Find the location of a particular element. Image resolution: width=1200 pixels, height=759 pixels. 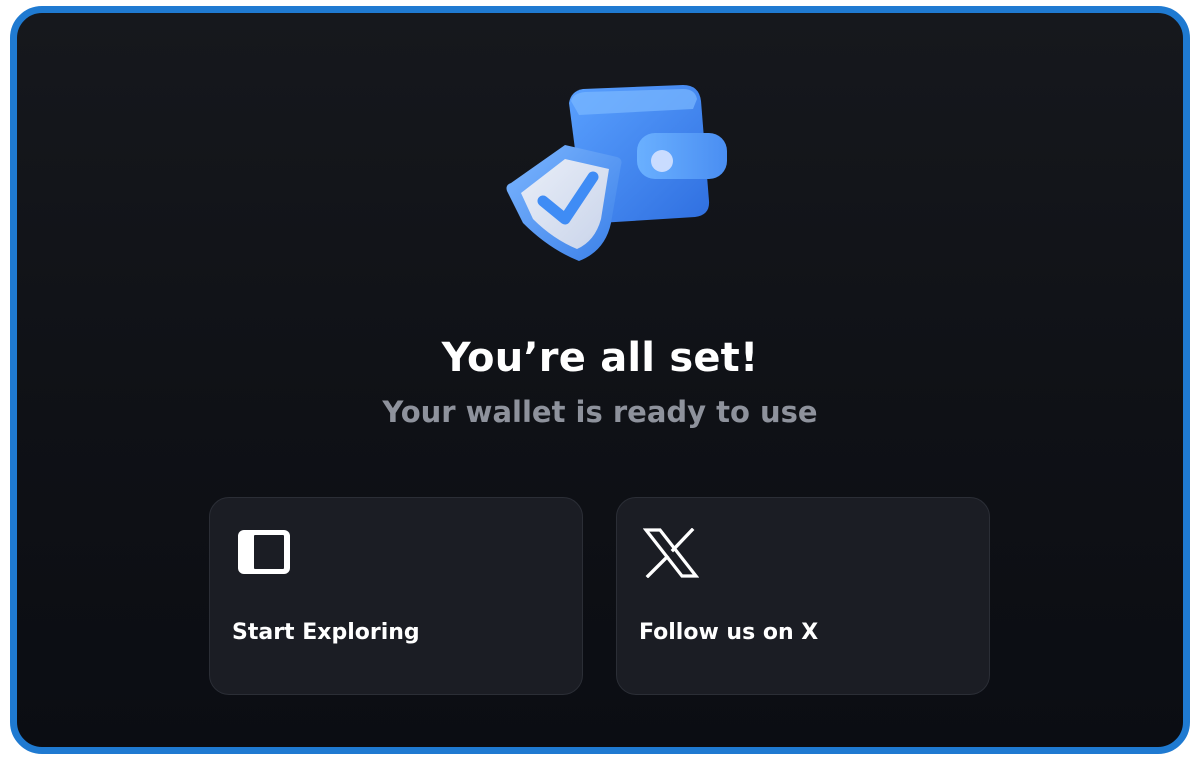

start-exploring-card: Start Exploring is located at coordinates (396, 596).